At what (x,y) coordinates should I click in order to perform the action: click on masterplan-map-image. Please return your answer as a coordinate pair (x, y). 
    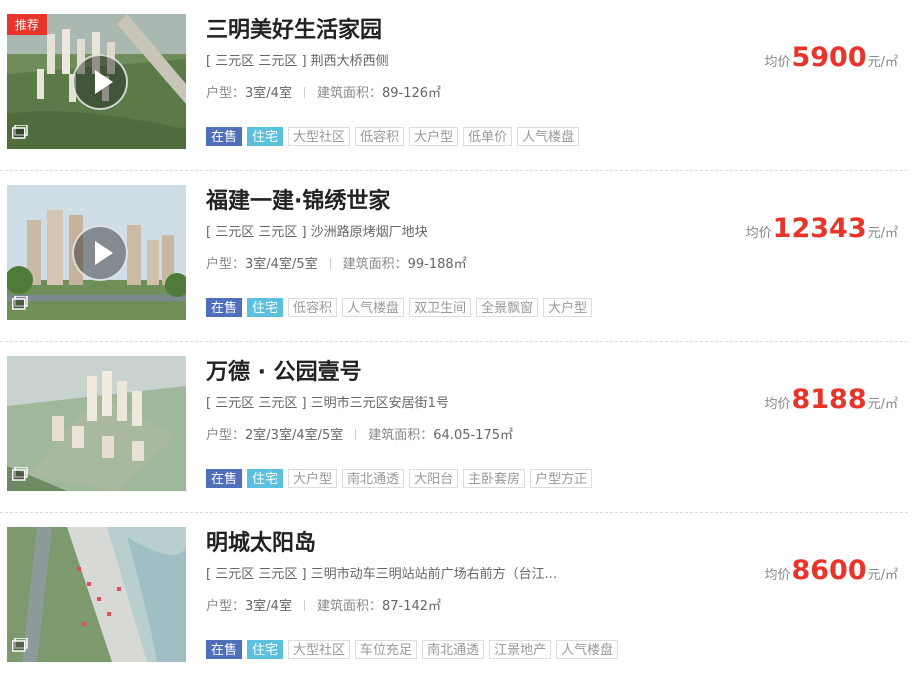
    Looking at the image, I should click on (96, 594).